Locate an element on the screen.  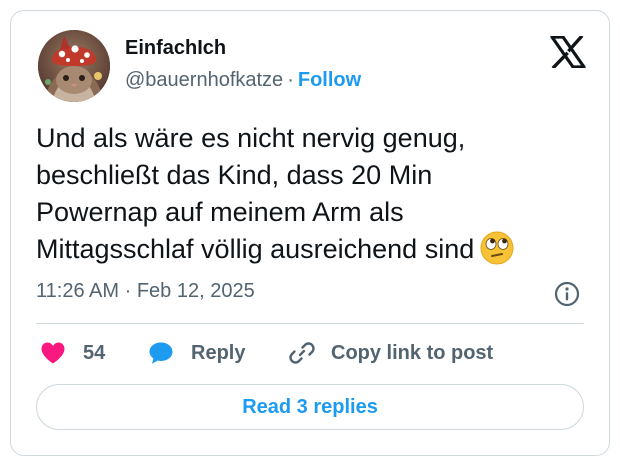
link-icon is located at coordinates (302, 353).